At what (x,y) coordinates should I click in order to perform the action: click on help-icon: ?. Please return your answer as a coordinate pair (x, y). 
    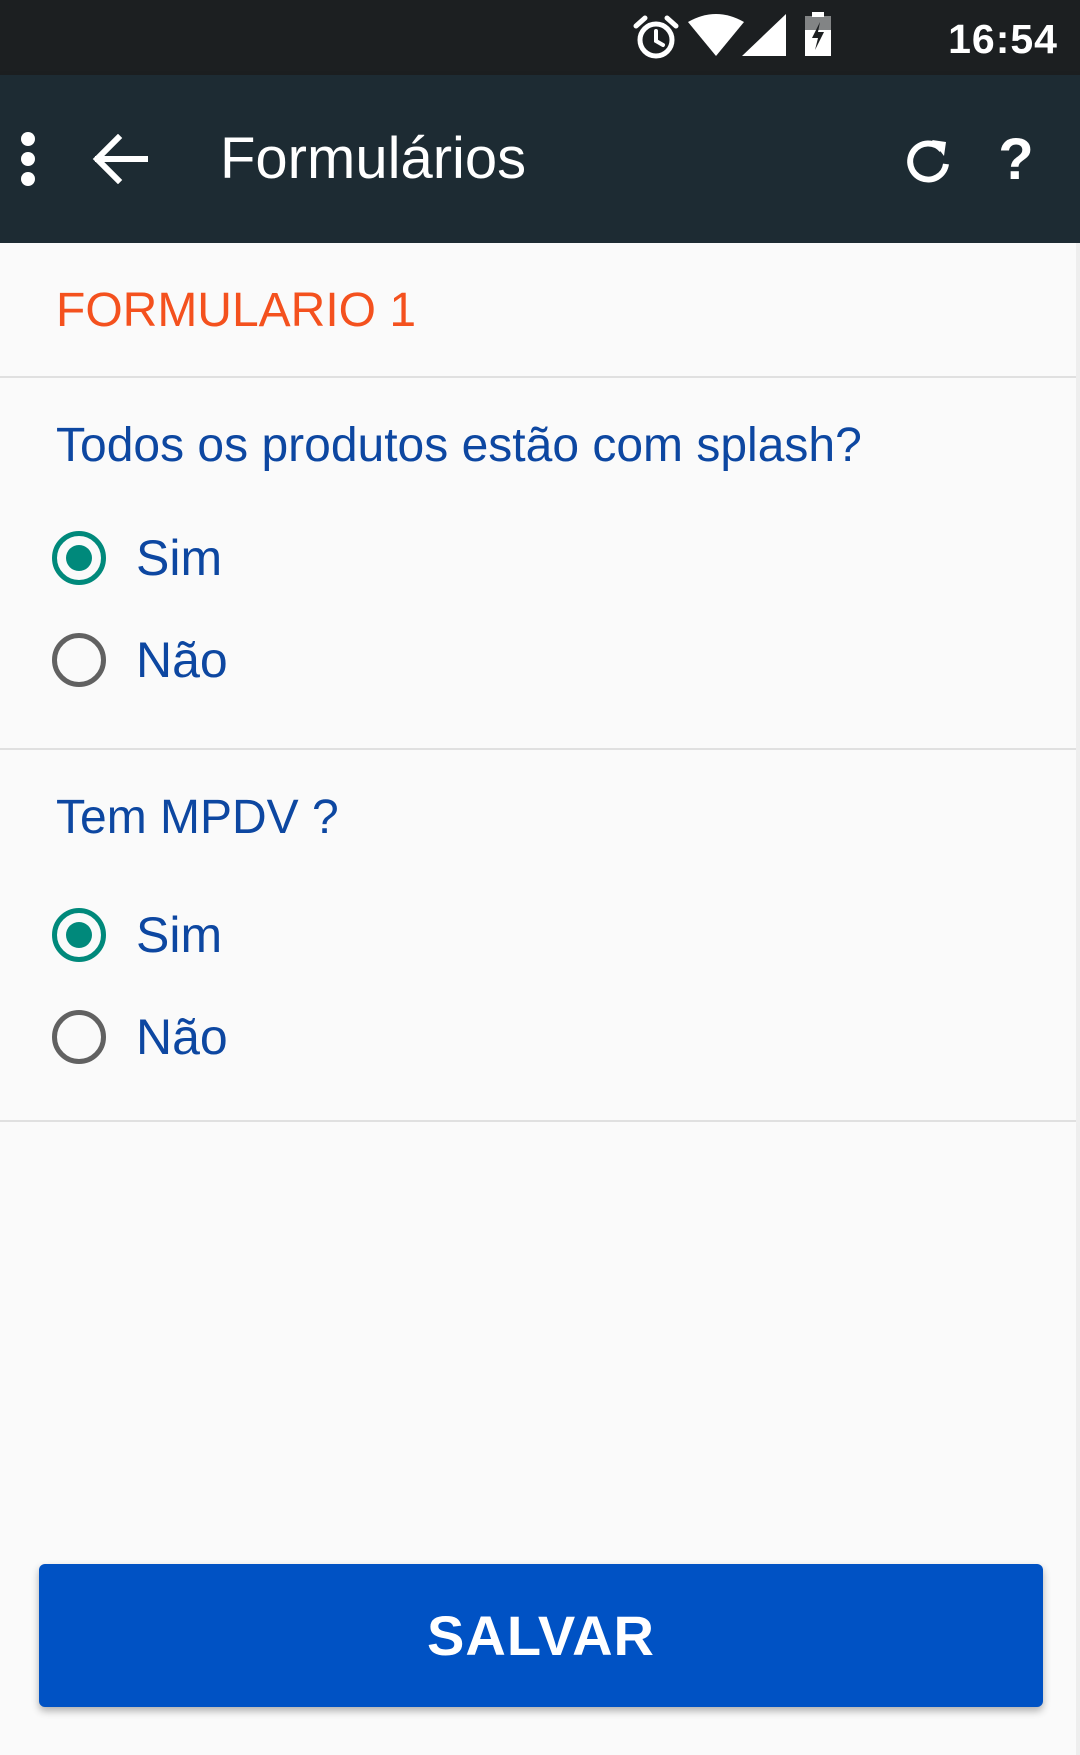
    Looking at the image, I should click on (1016, 159).